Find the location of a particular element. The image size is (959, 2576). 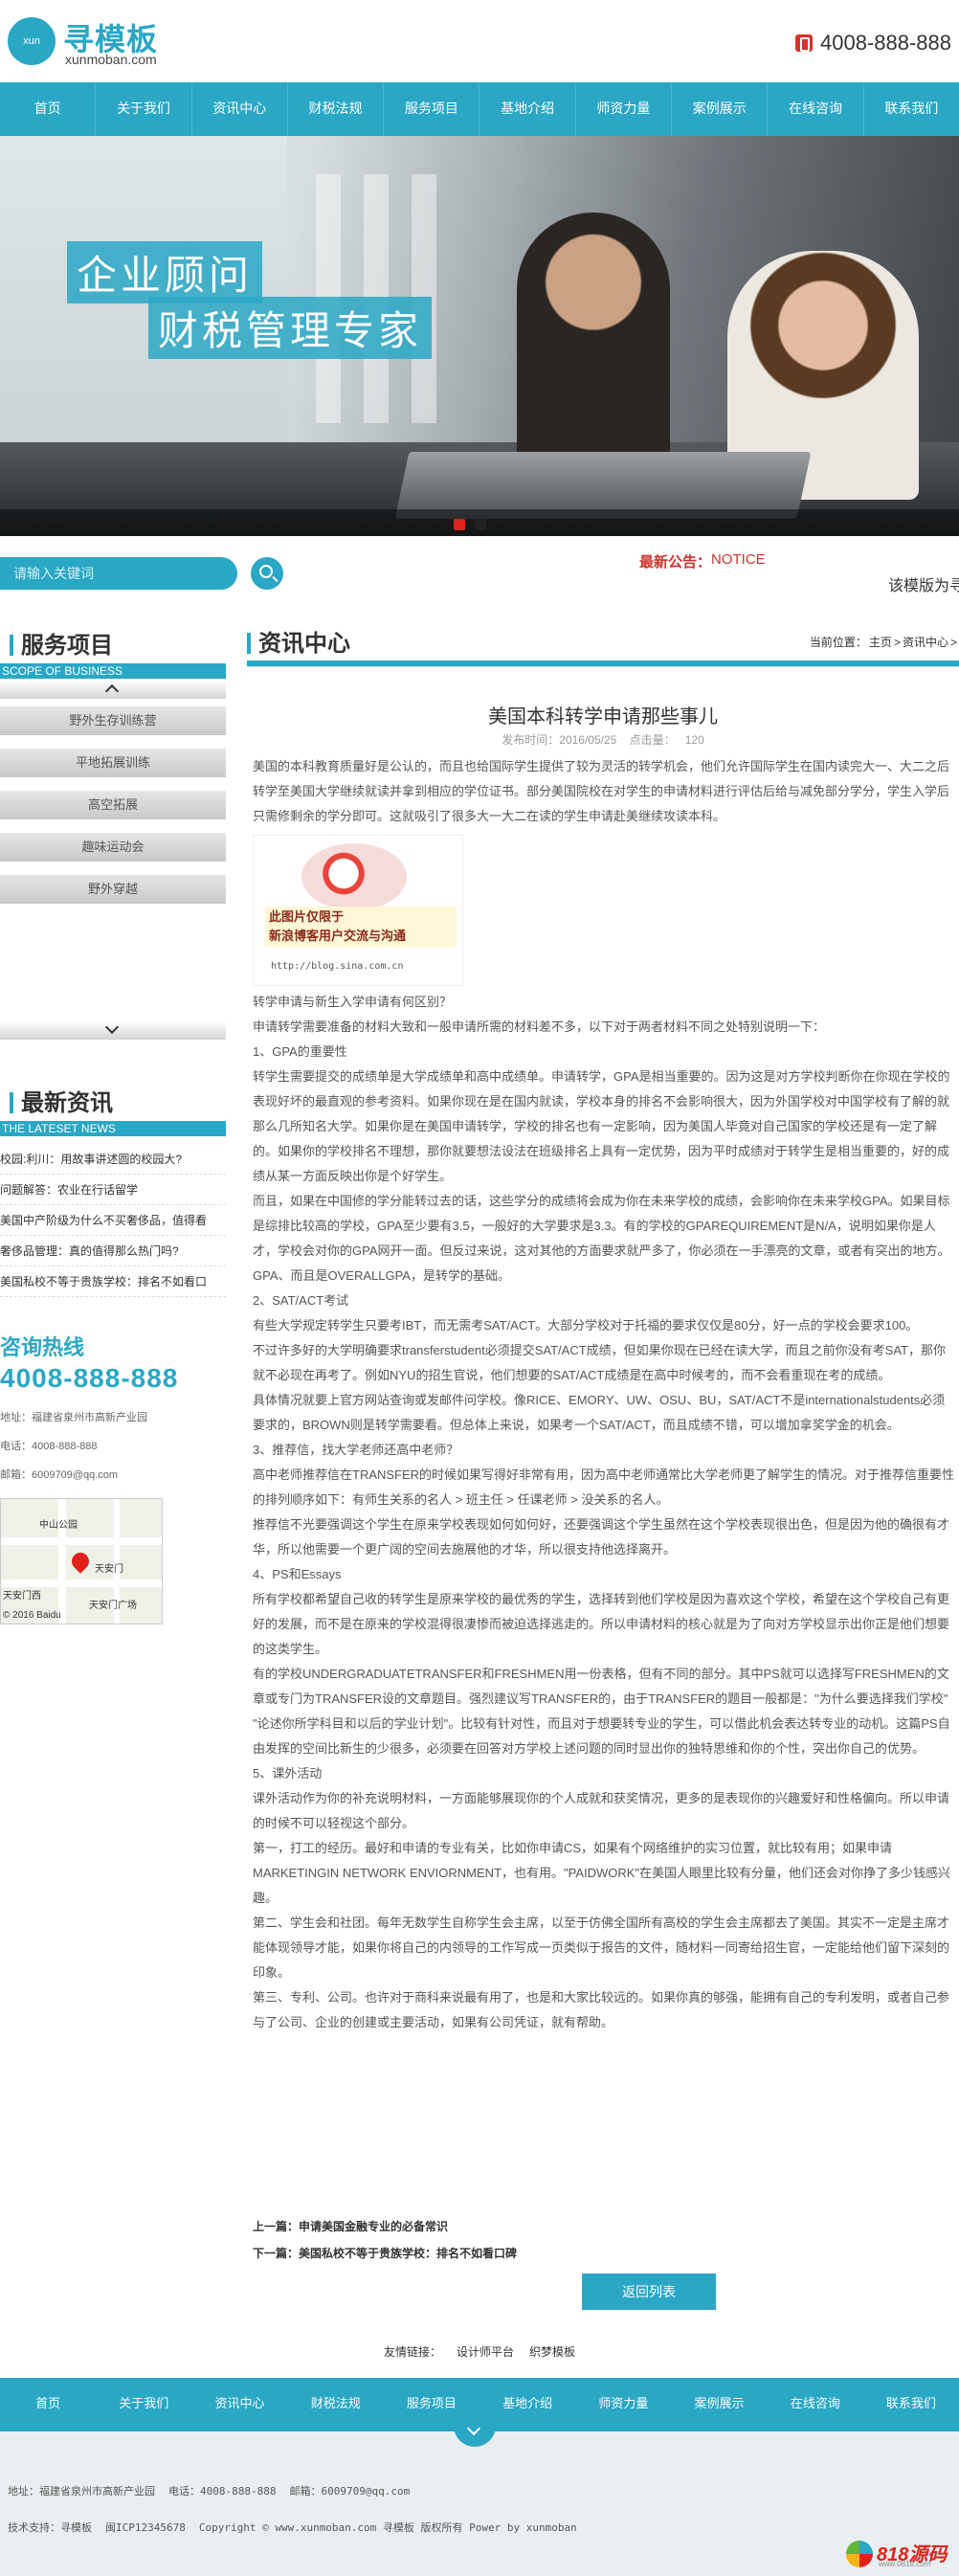

nav-item-teachers: 师资力量 is located at coordinates (624, 109).